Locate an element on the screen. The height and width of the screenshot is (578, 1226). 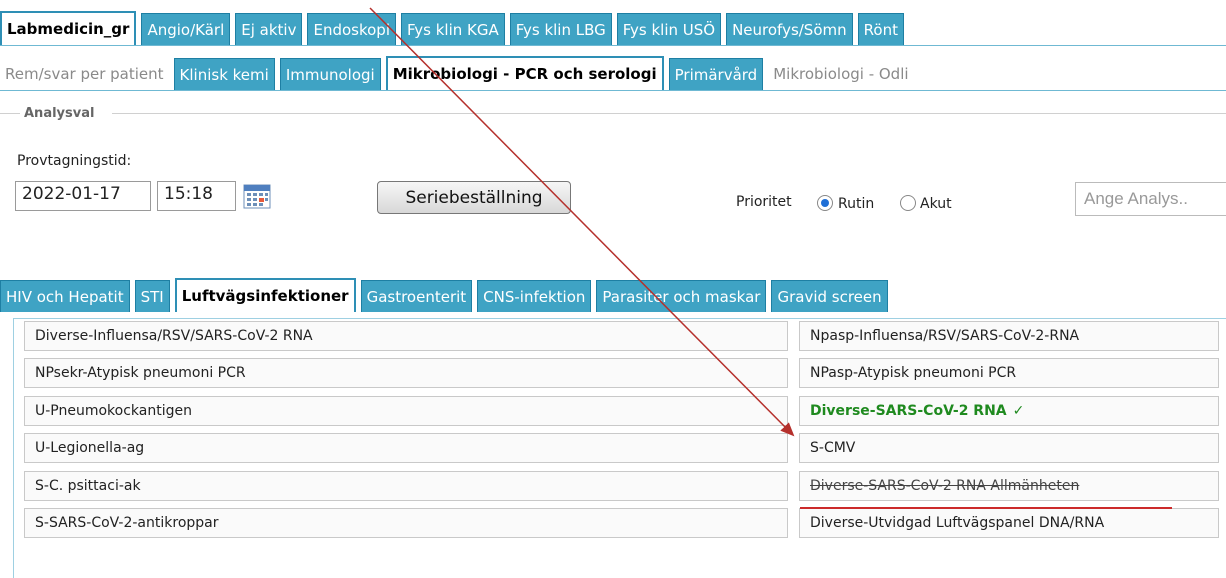
tab-rönt: Rönt is located at coordinates (880, 29).